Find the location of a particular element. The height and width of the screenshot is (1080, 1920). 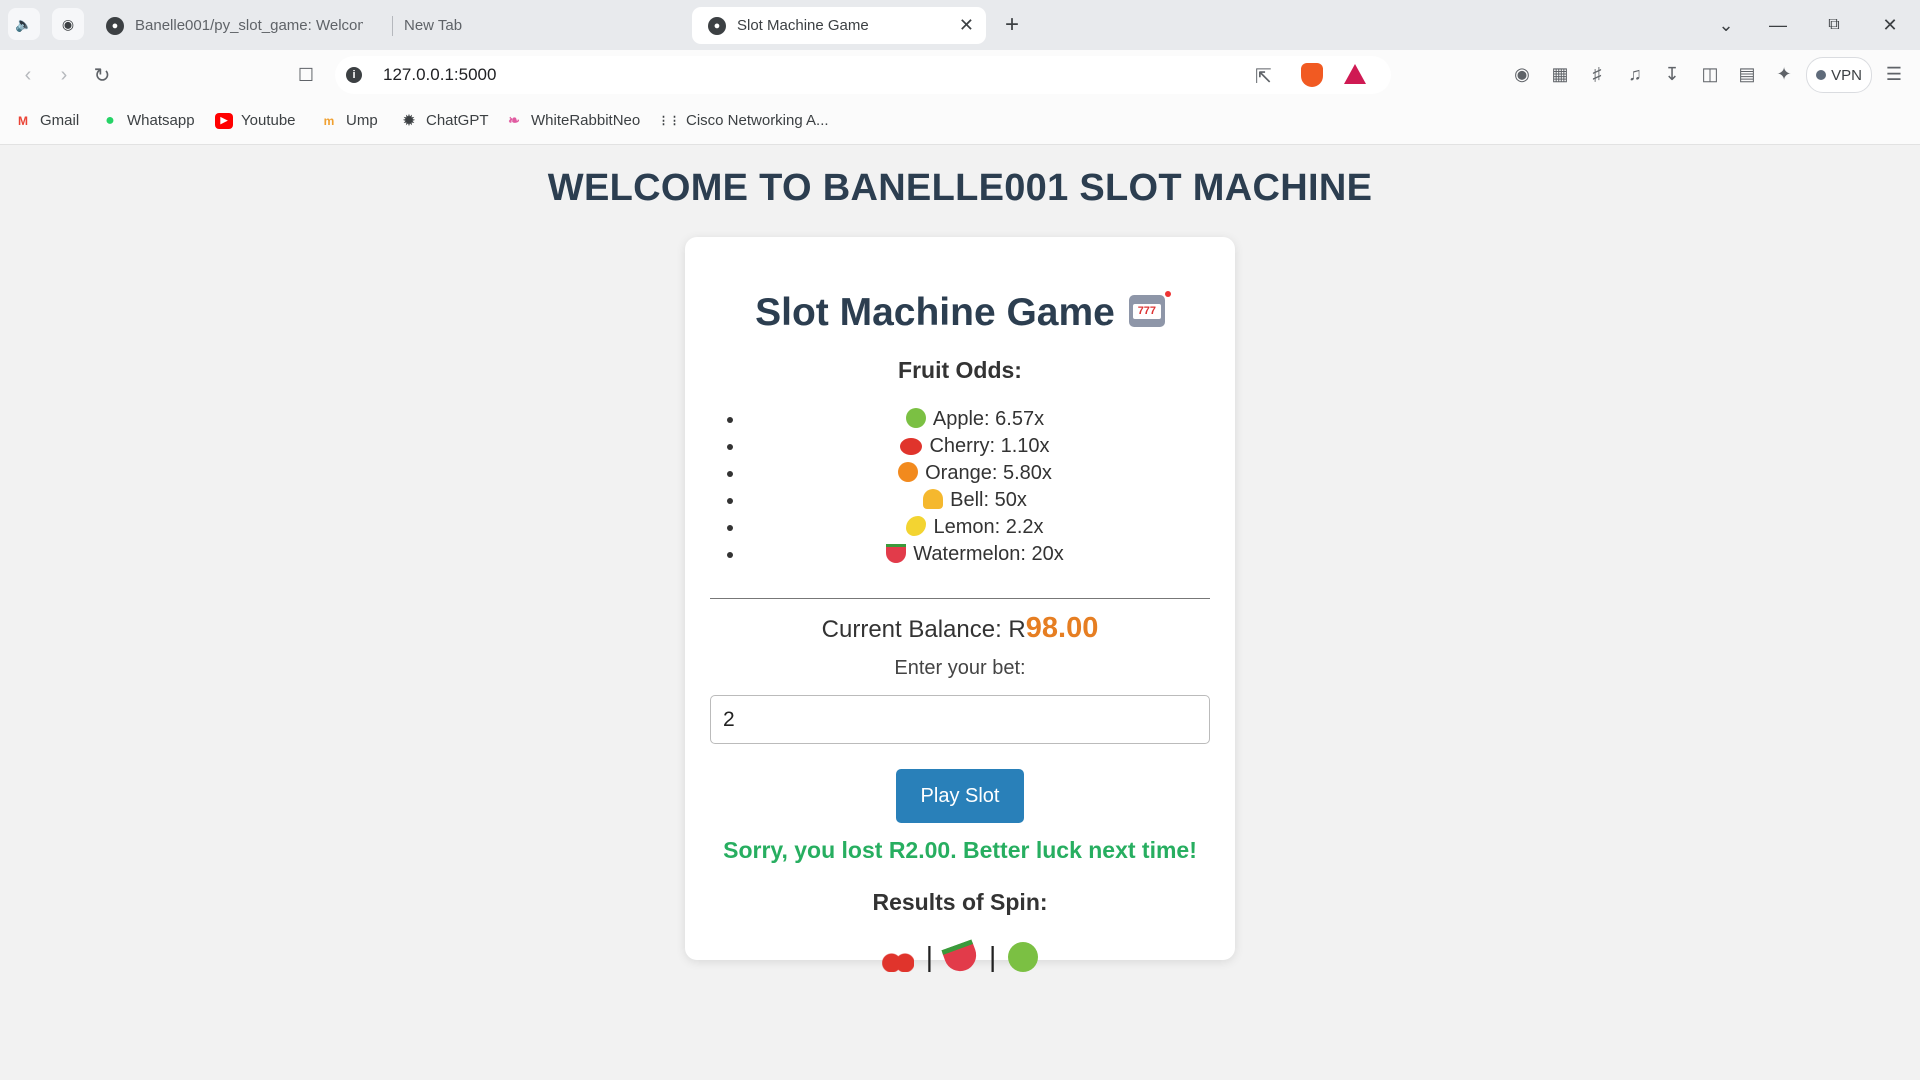

tab-title: New Tab is located at coordinates (433, 25).